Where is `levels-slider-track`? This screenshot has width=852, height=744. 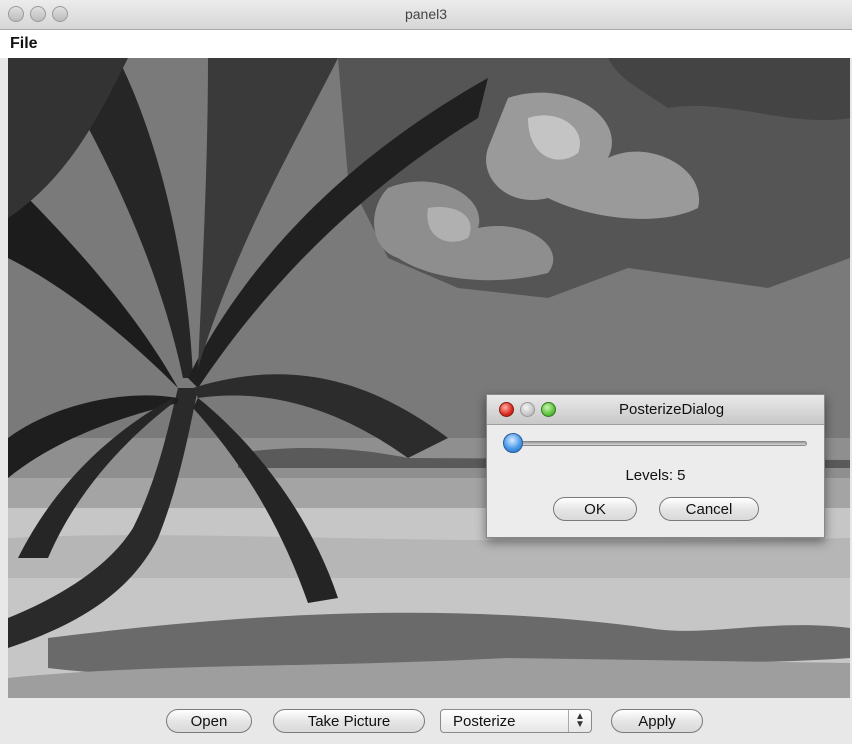 levels-slider-track is located at coordinates (658, 443).